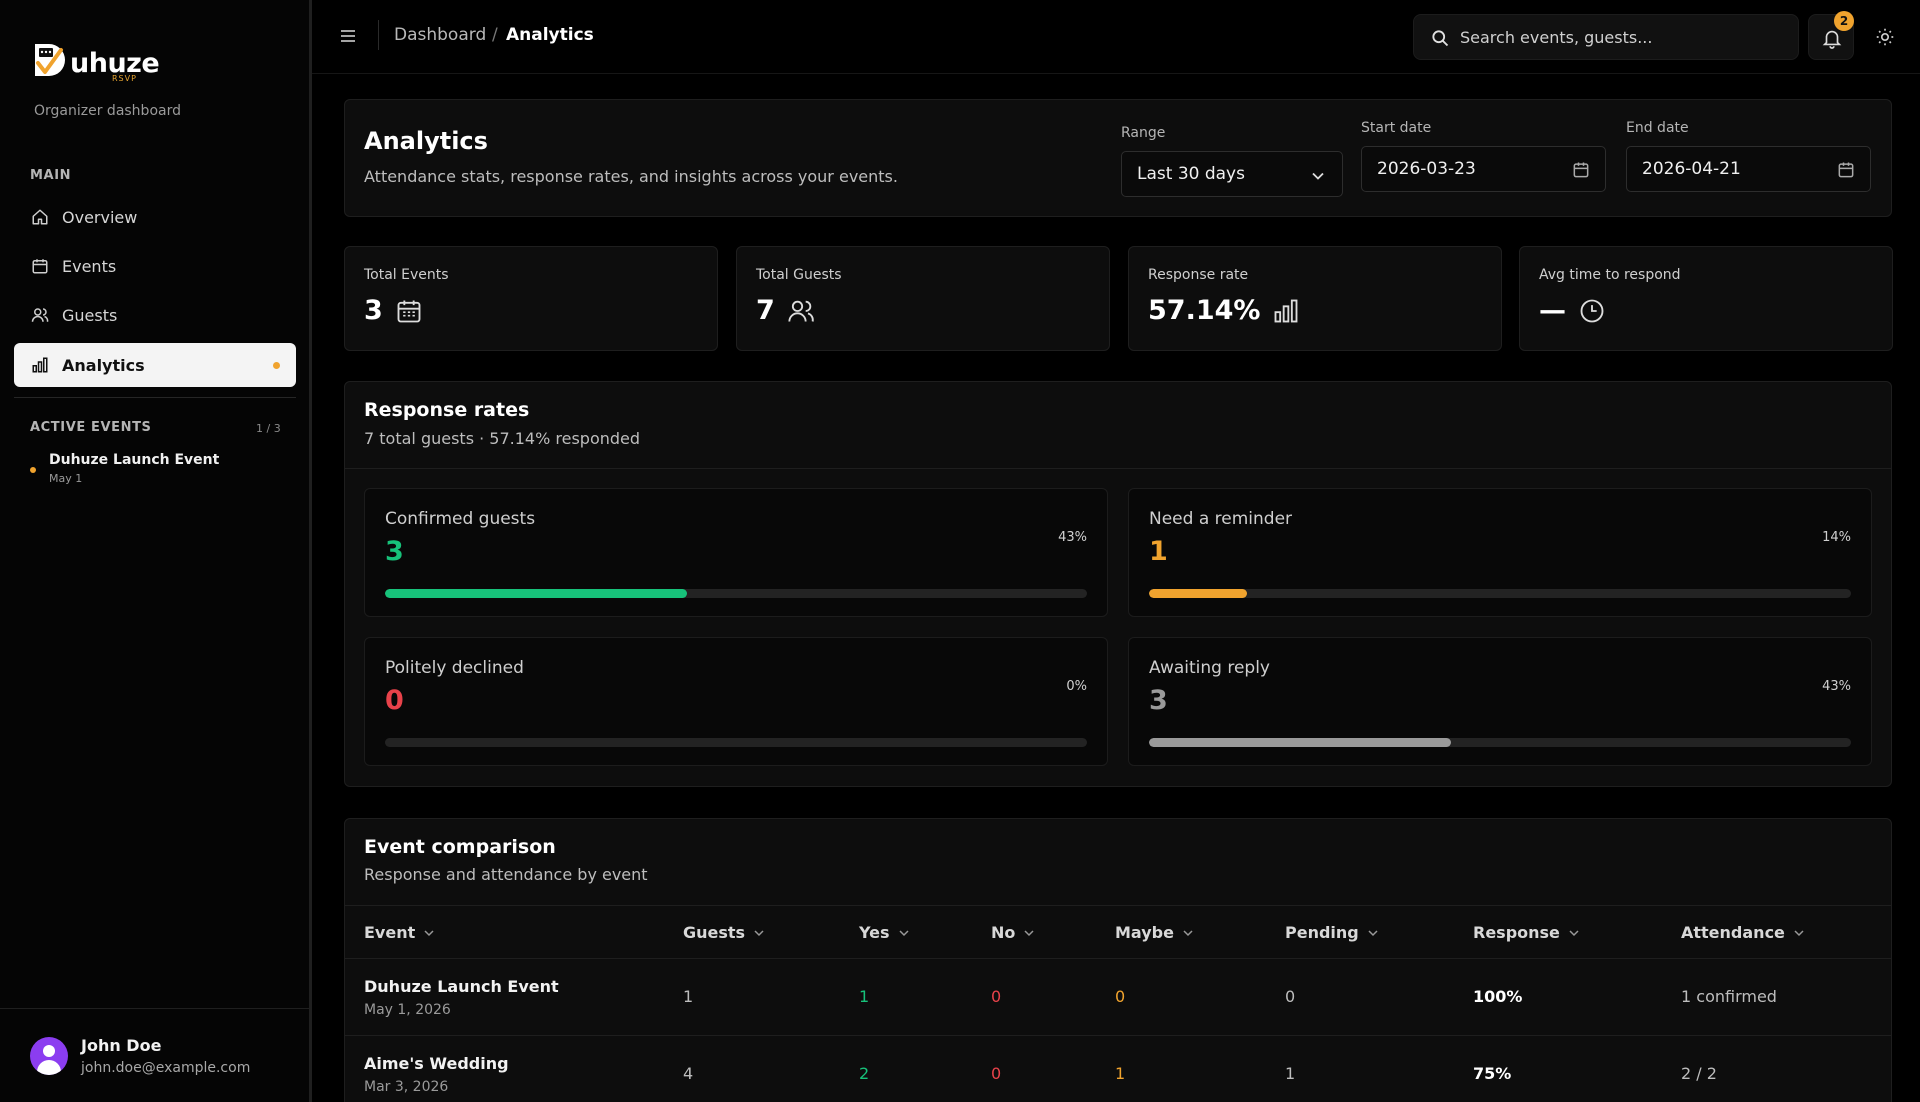 The image size is (1920, 1102). Describe the element at coordinates (884, 932) in the screenshot. I see `column-header-yes: Yes` at that location.